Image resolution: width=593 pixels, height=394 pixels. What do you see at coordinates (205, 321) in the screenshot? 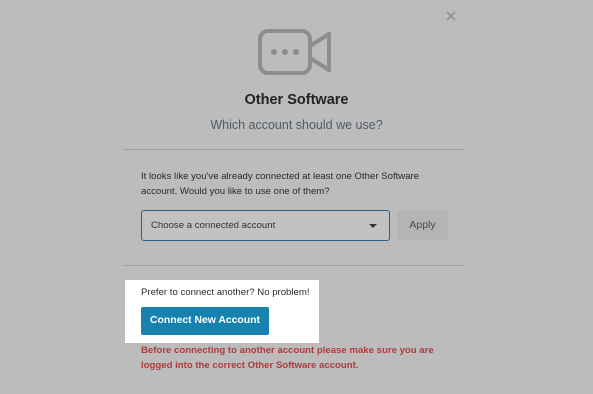
I see `connect-new-account-button: Connect New Account` at bounding box center [205, 321].